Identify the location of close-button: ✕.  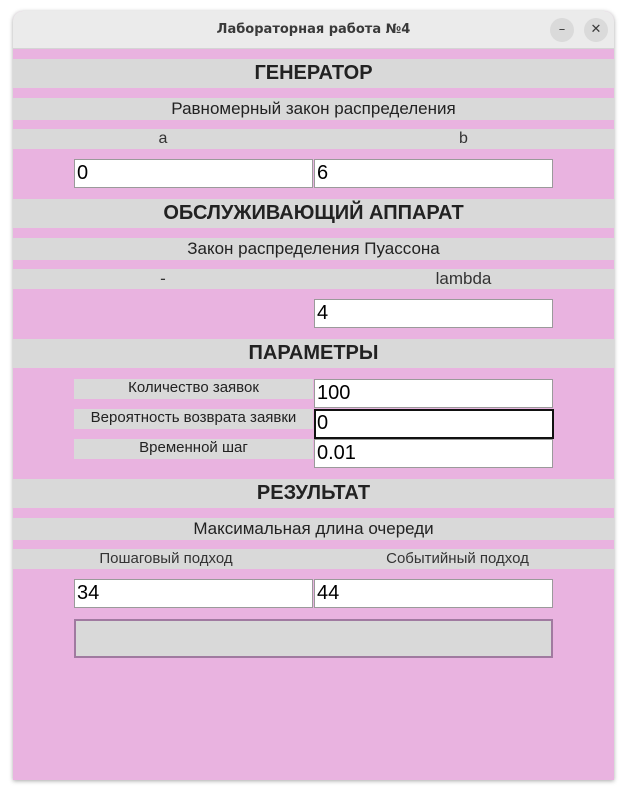
(596, 30).